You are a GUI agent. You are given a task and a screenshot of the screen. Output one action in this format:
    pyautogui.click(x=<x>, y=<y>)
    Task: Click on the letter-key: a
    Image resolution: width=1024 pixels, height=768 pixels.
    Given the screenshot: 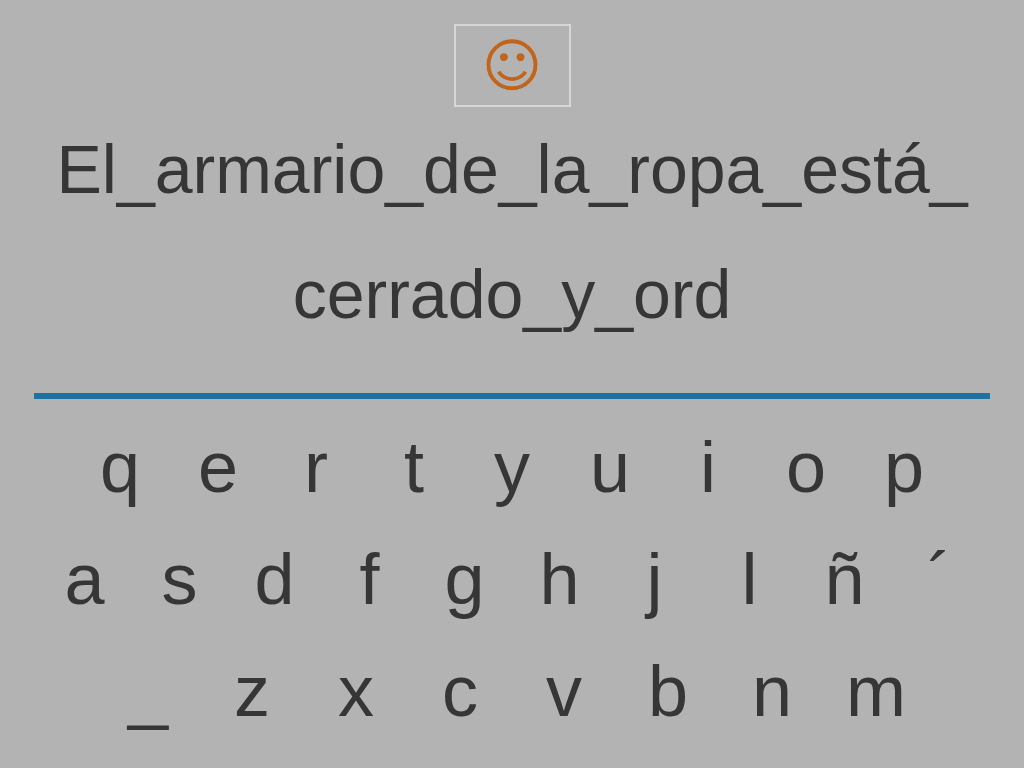 What is the action you would take?
    pyautogui.click(x=84, y=579)
    